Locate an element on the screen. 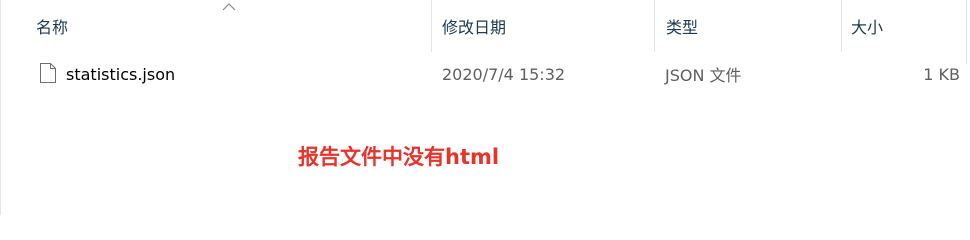  right-divider is located at coordinates (966, 32).